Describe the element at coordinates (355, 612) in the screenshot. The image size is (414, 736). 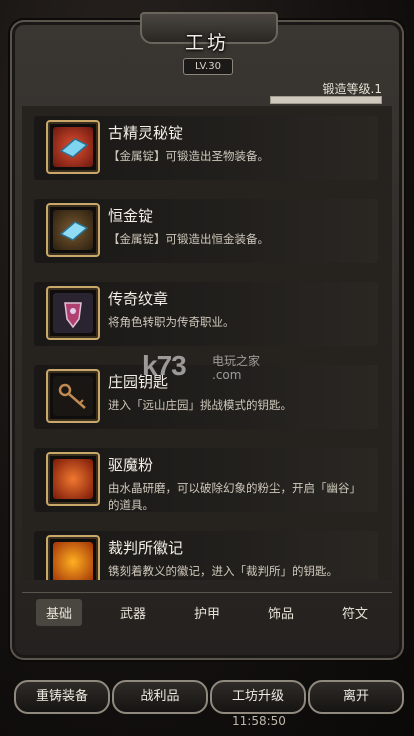
I see `tab-rune: 符文` at that location.